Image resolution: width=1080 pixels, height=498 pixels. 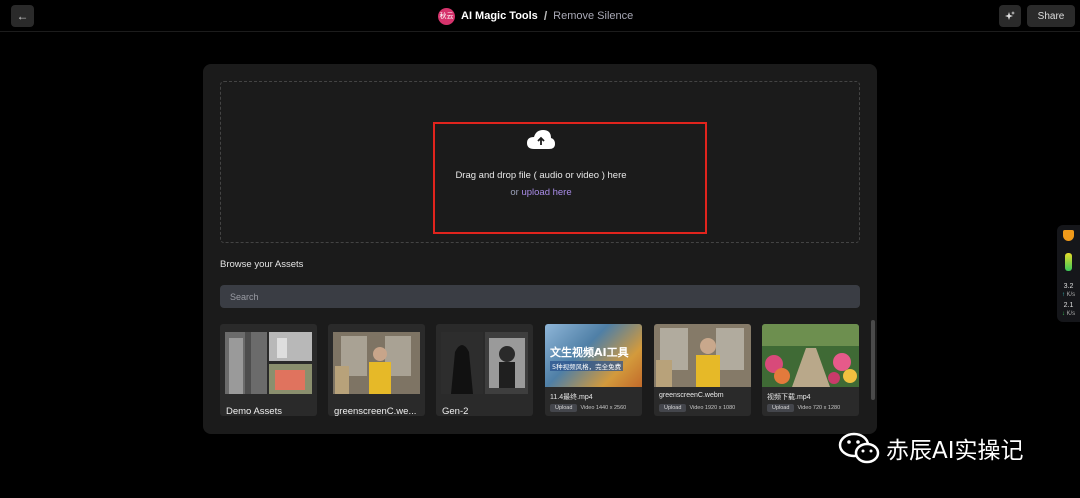 What do you see at coordinates (262, 264) in the screenshot?
I see `assets-heading: Browse your Assets` at bounding box center [262, 264].